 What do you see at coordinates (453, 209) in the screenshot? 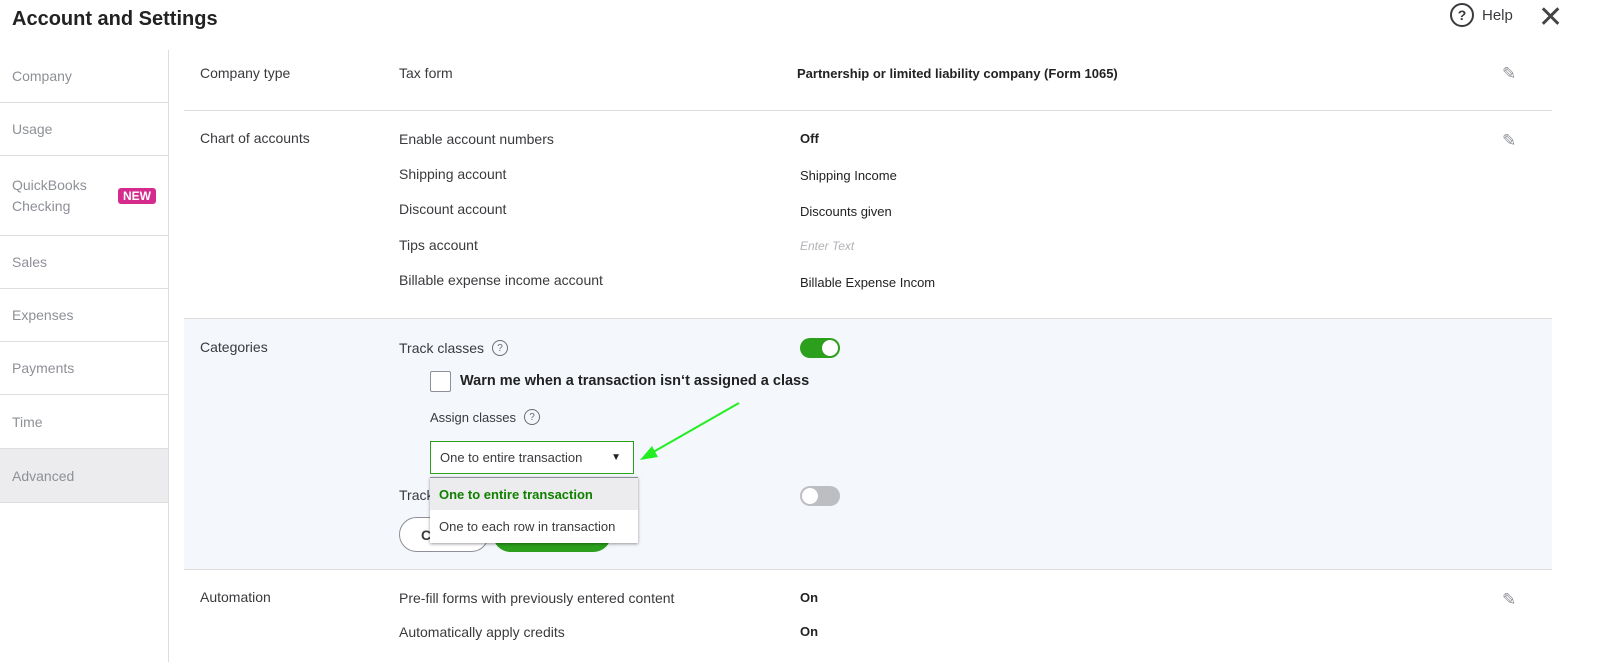
I see `field-label: Discount account` at bounding box center [453, 209].